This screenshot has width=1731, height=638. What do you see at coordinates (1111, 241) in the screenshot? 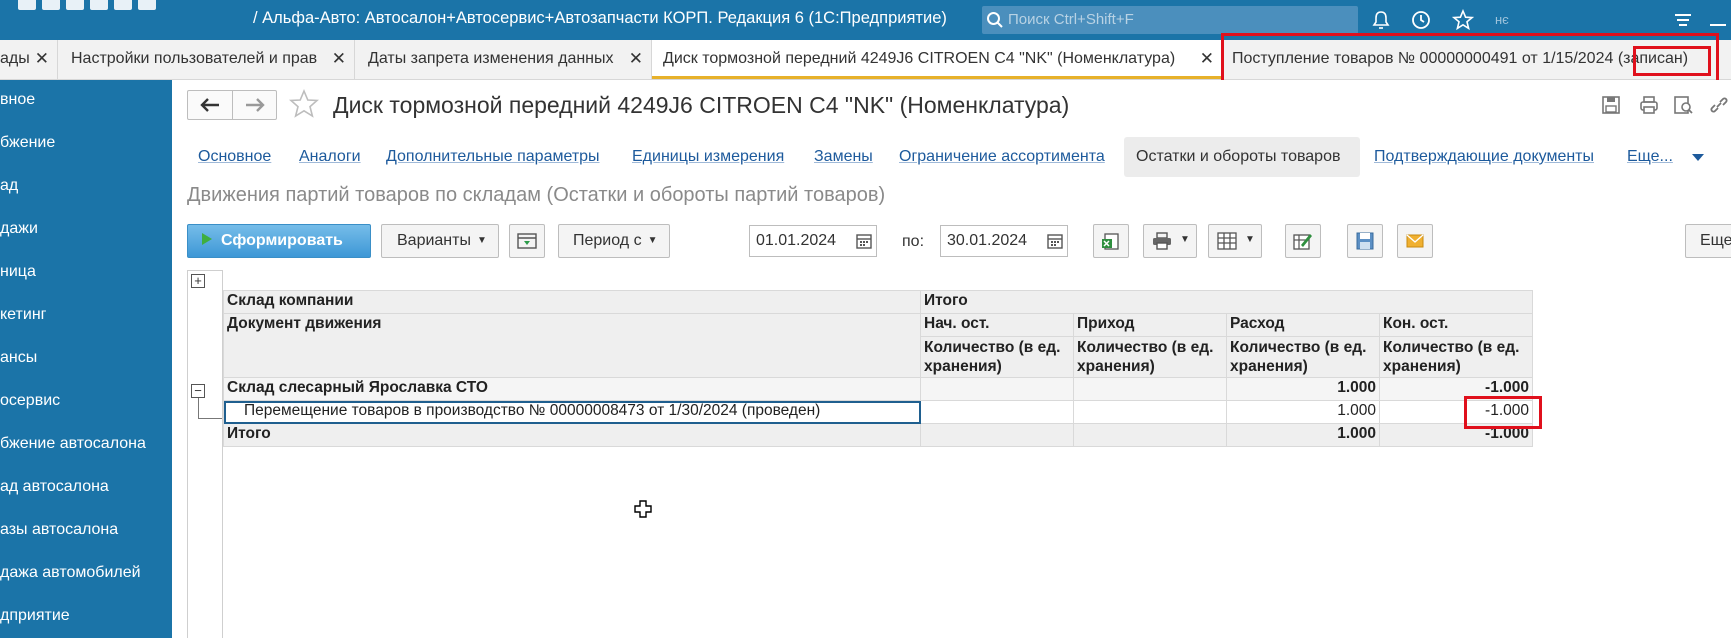
I see `export-excel-button` at bounding box center [1111, 241].